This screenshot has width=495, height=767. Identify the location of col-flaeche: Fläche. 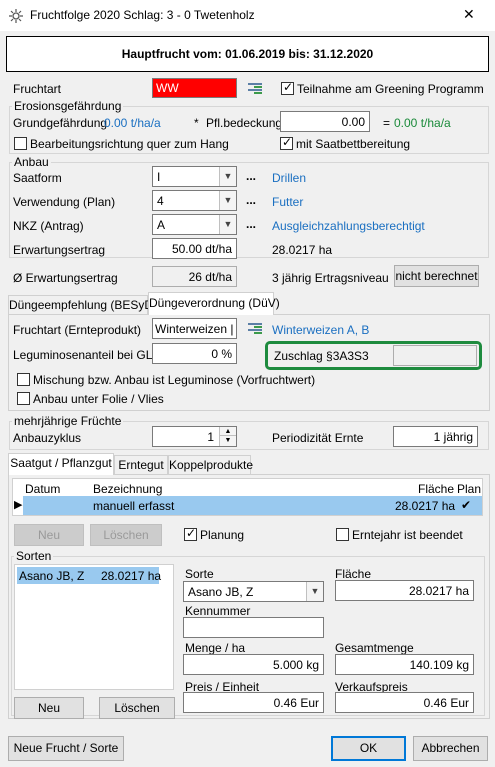
(436, 489).